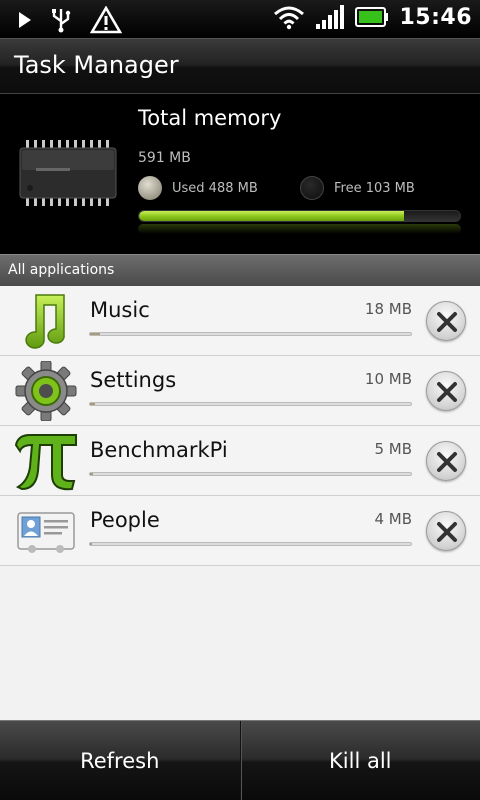  Describe the element at coordinates (96, 65) in the screenshot. I see `page-title: Task Manager` at that location.